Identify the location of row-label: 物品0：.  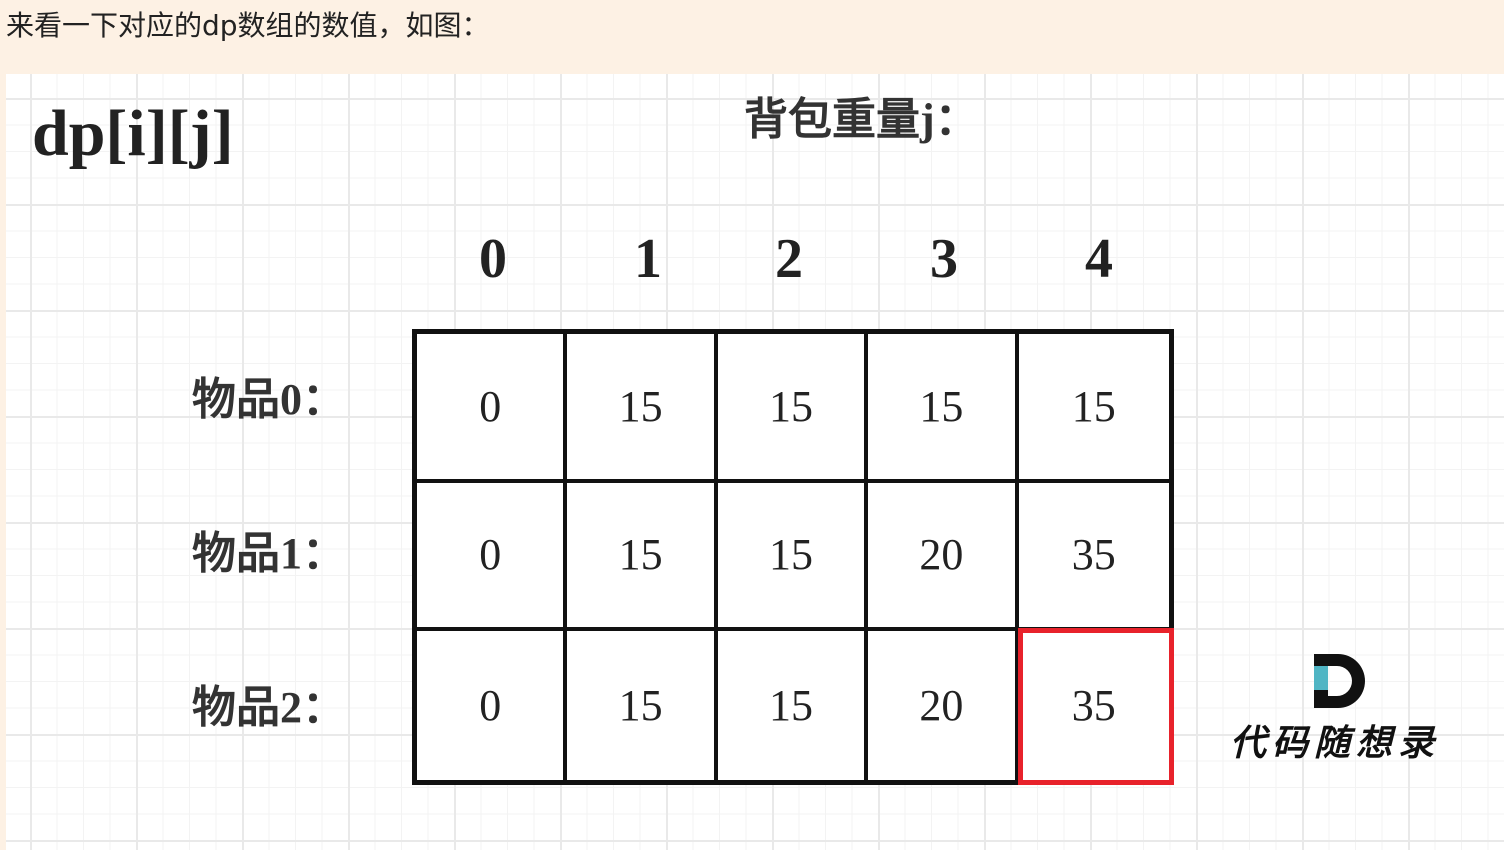
(269, 399).